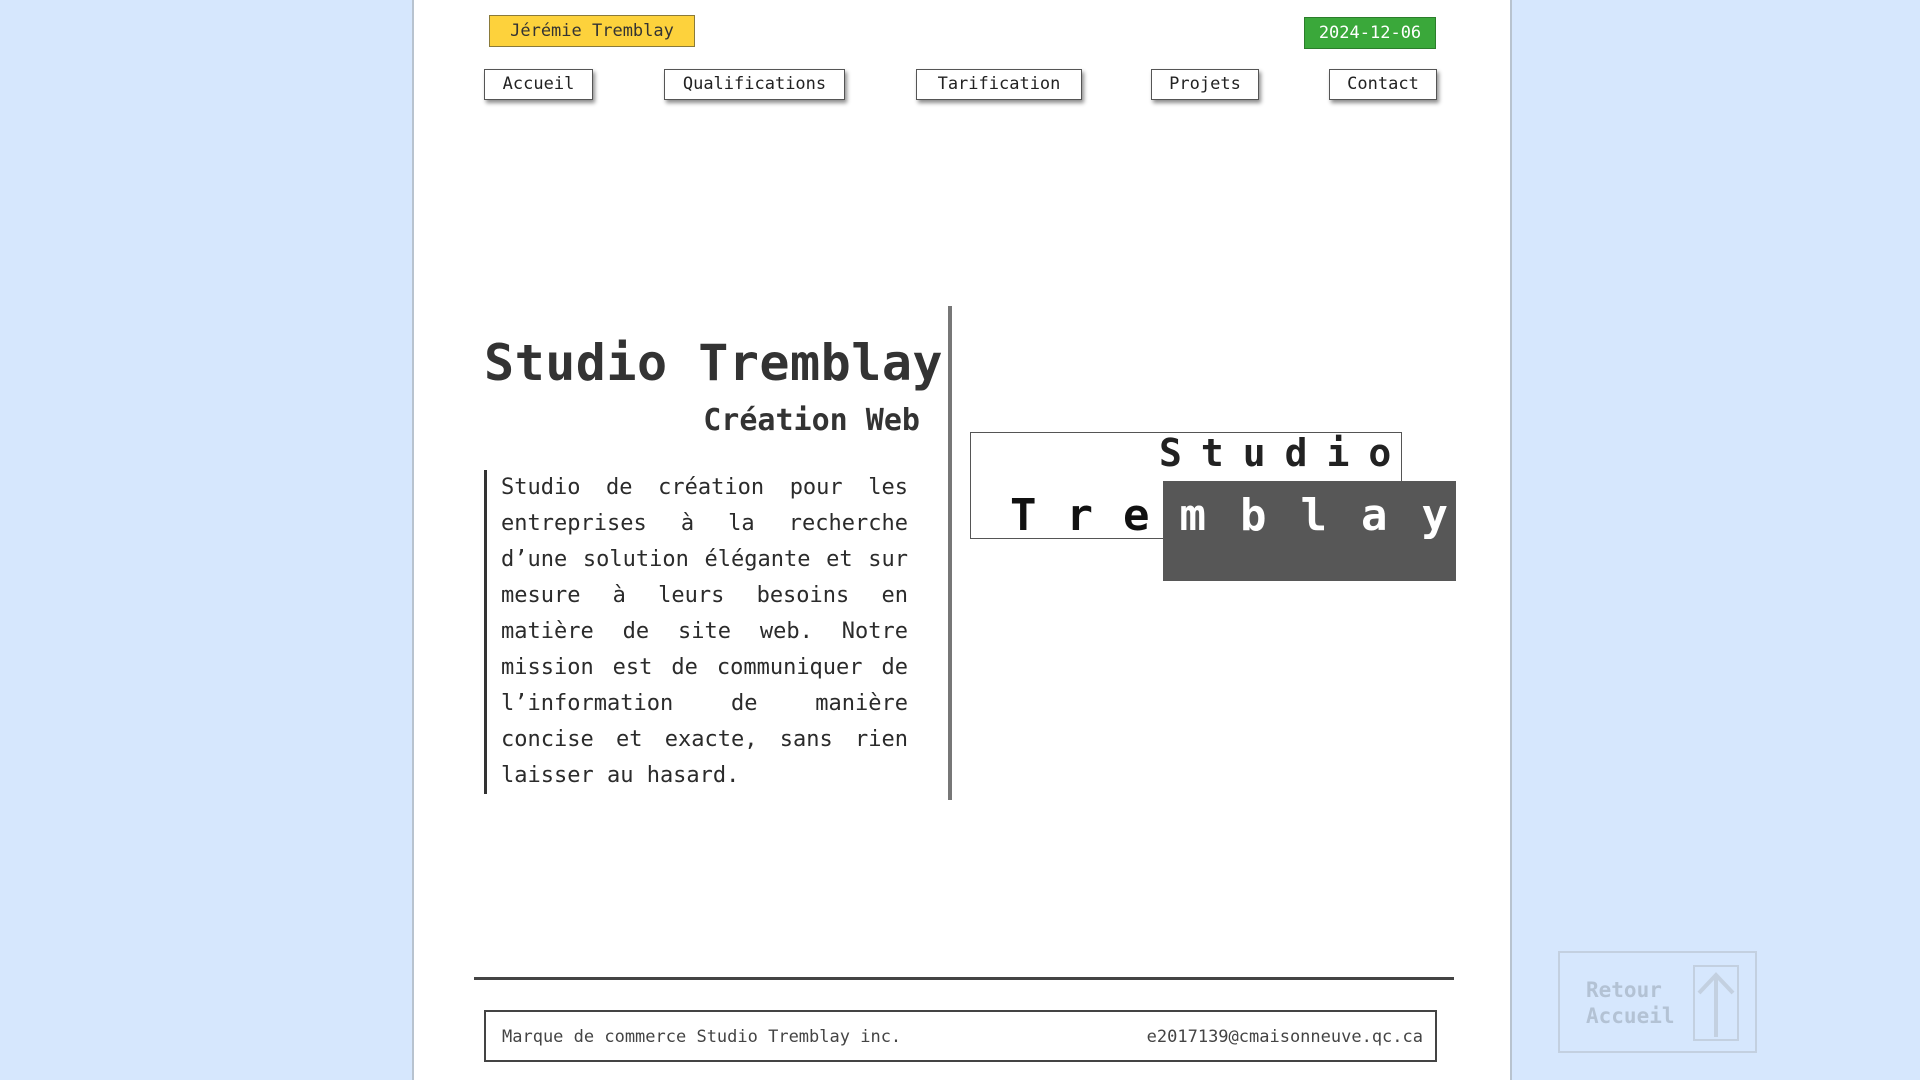  Describe the element at coordinates (1205, 84) in the screenshot. I see `nav-projets-button: Projets` at that location.